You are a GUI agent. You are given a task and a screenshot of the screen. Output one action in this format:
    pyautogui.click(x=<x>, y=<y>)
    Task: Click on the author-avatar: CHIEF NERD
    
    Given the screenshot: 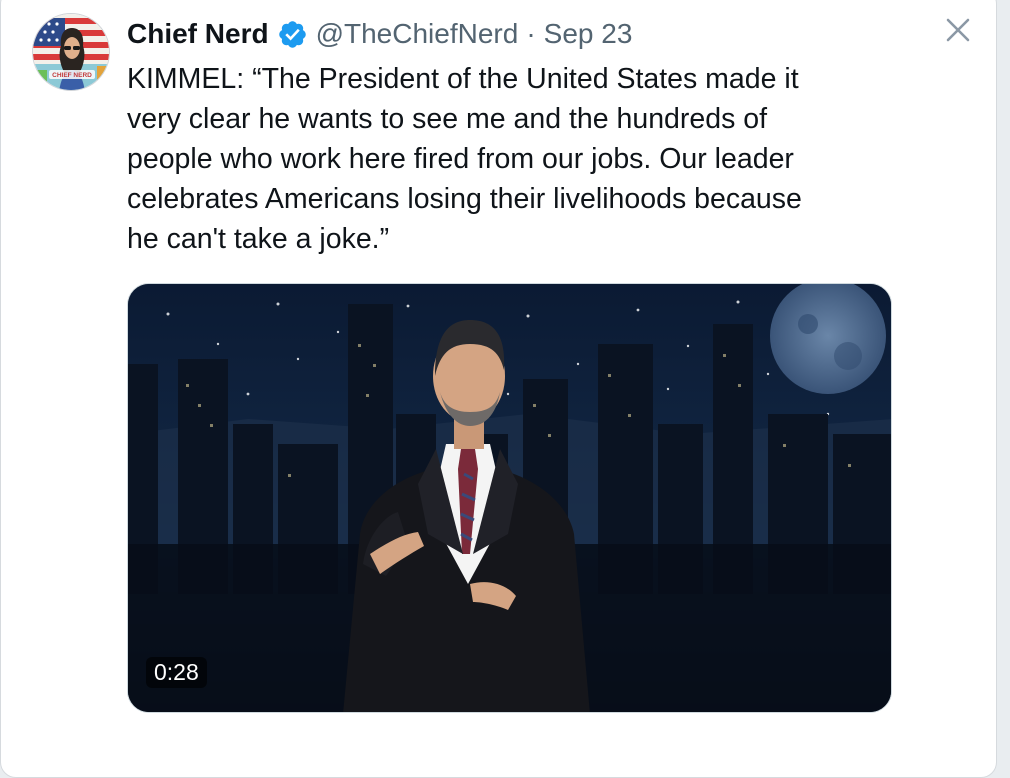 What is the action you would take?
    pyautogui.click(x=71, y=52)
    